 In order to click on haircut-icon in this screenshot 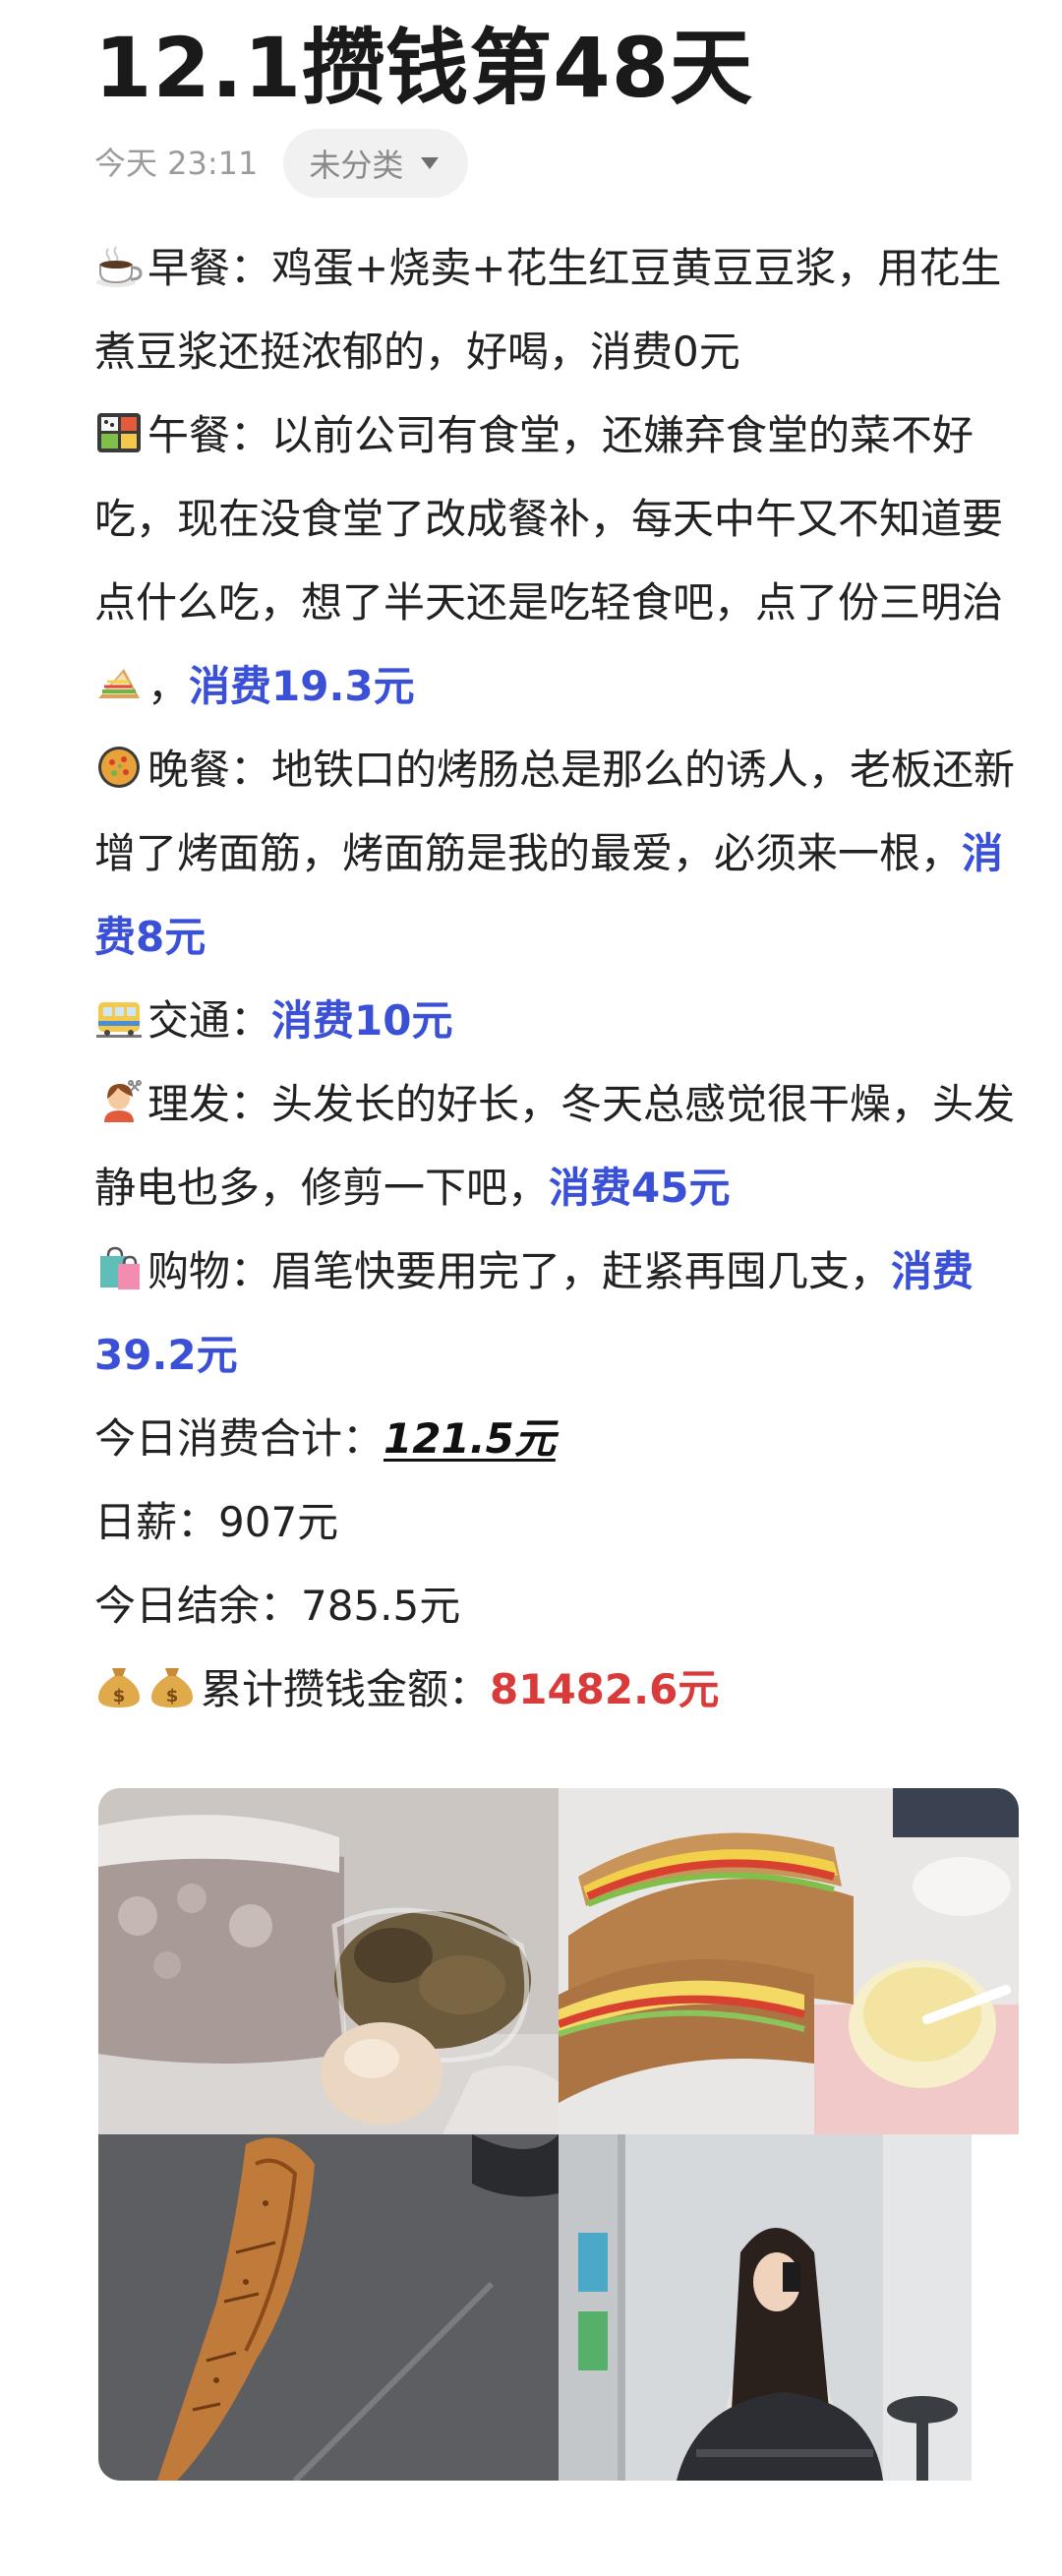, I will do `click(123, 1101)`.